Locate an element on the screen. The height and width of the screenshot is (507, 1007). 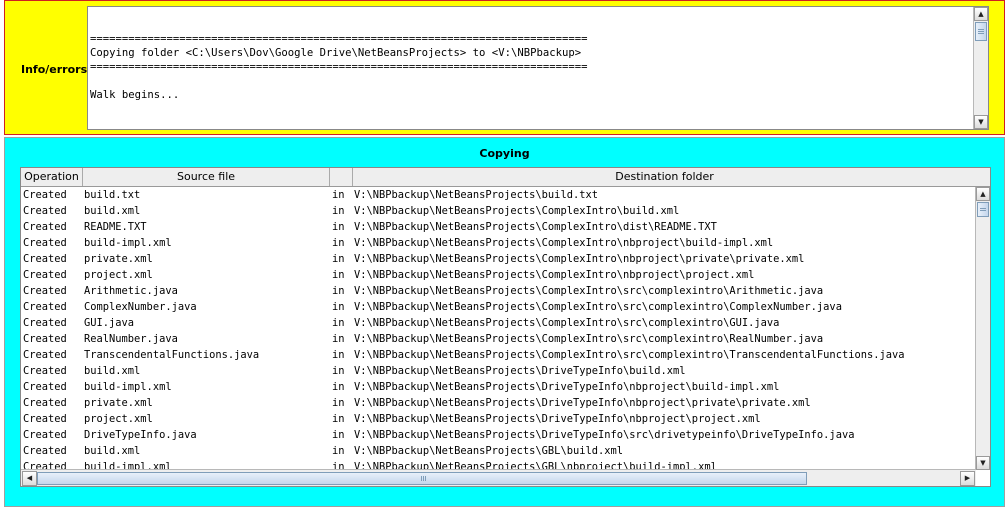
table-horizontal-scrollbar: ◀ ▶ is located at coordinates (498, 477).